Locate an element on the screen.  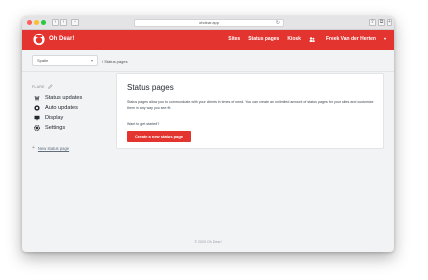
create-status-page-button: Create a new status page is located at coordinates (159, 136).